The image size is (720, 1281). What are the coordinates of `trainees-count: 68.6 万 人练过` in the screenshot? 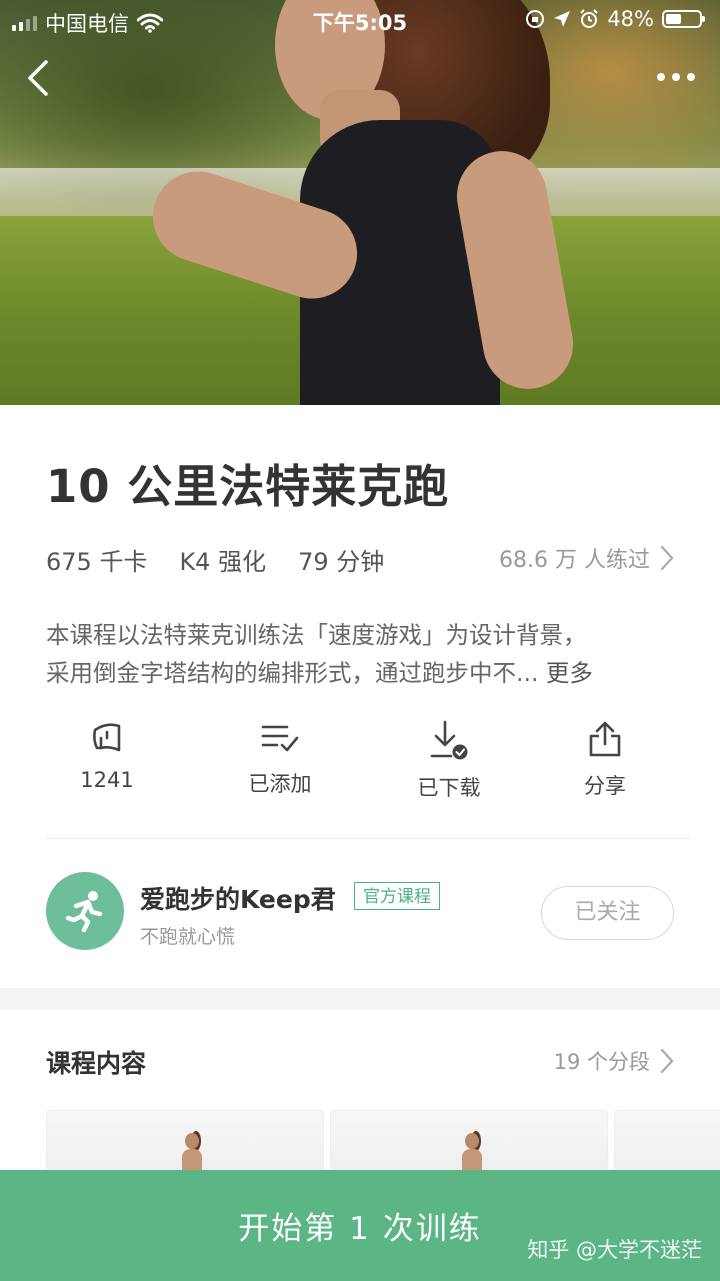 It's located at (574, 560).